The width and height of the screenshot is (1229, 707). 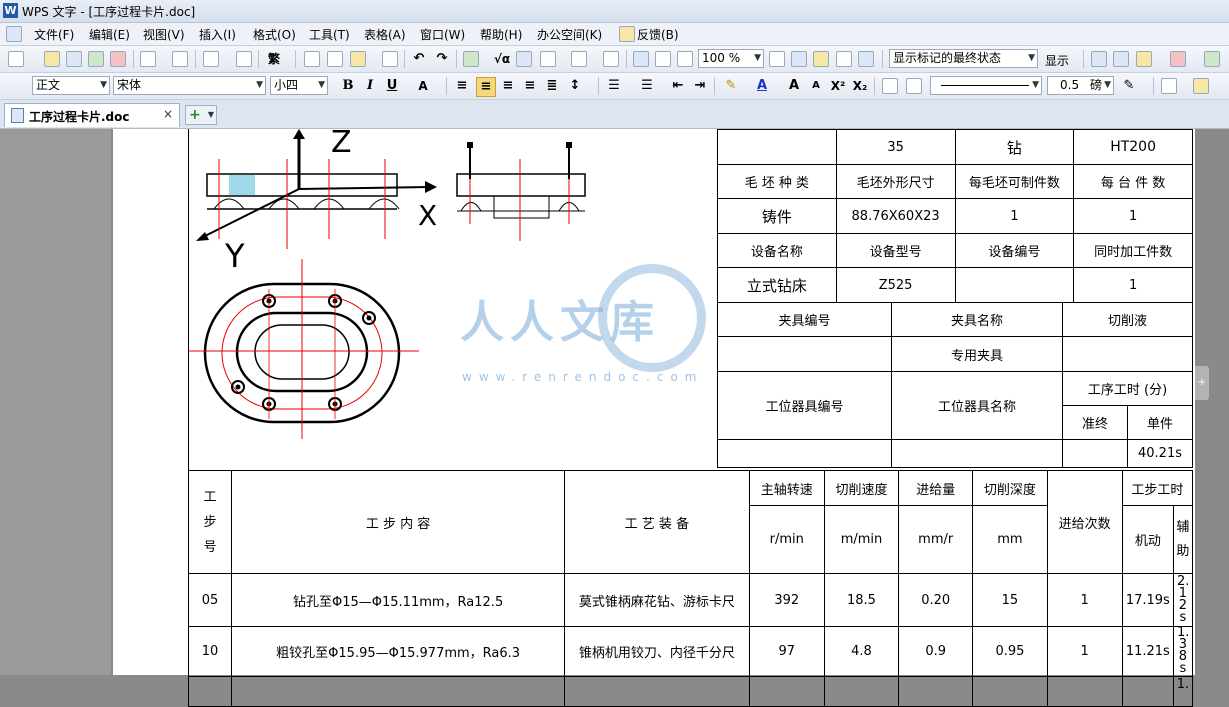 I want to click on aux-time-cell: 1.38s, so click(x=1183, y=651).